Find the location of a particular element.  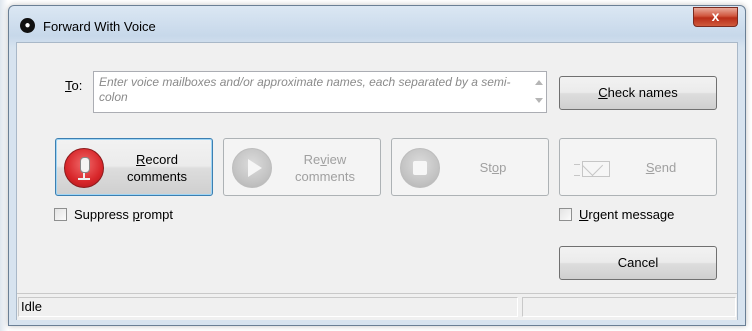

check-names-button: Check names is located at coordinates (638, 93).